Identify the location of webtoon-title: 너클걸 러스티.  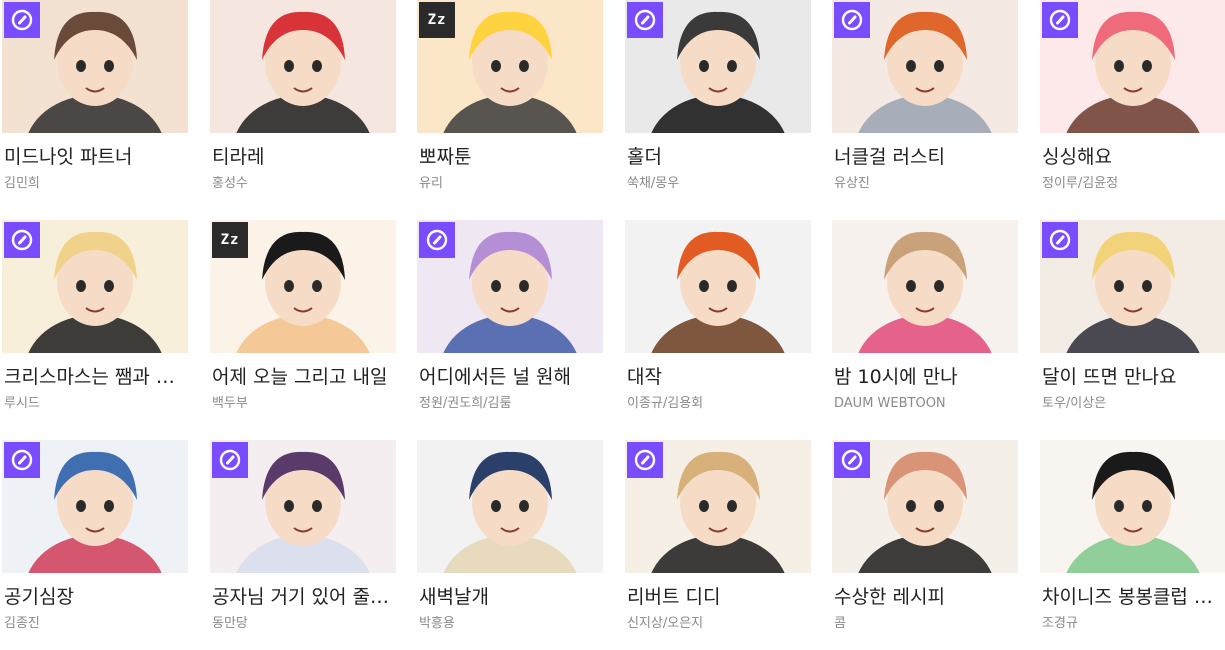
(926, 157).